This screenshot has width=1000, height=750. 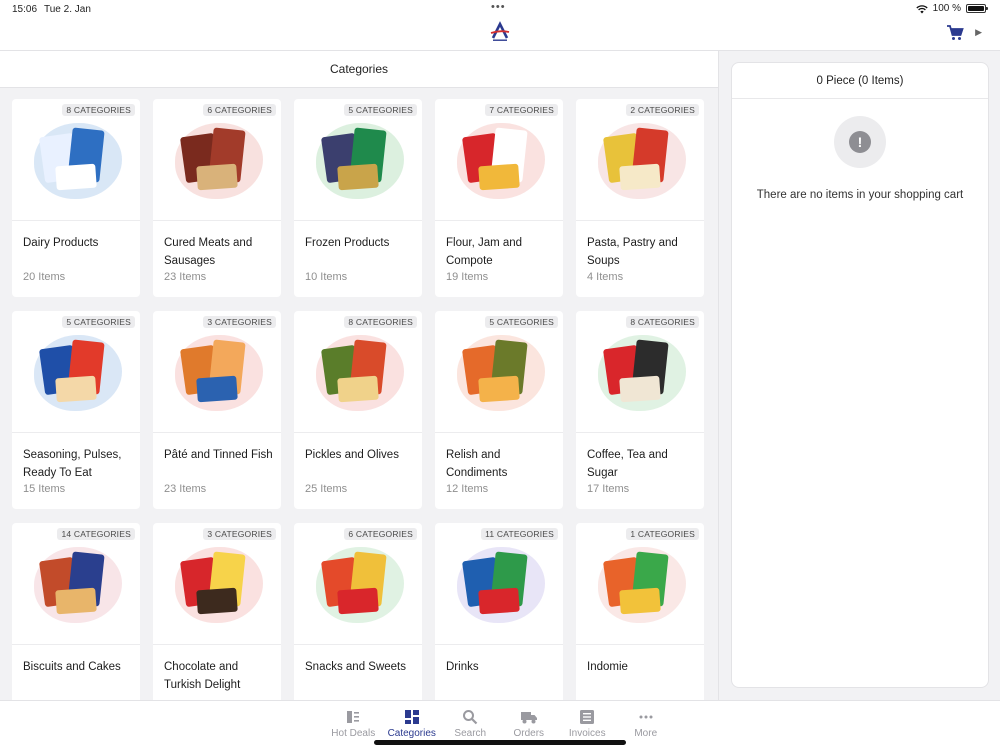 I want to click on category-name: Relish and Condiments, so click(x=477, y=464).